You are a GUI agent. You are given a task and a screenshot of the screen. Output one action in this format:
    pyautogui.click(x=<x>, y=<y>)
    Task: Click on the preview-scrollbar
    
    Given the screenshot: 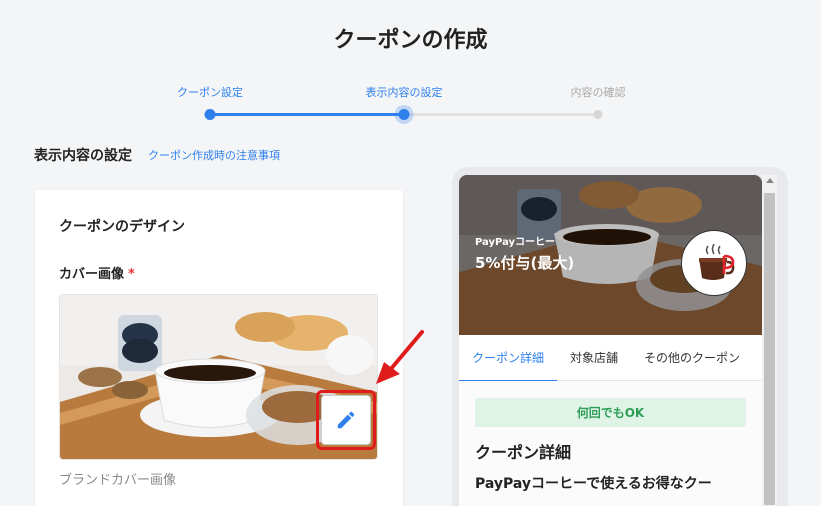 What is the action you would take?
    pyautogui.click(x=769, y=340)
    